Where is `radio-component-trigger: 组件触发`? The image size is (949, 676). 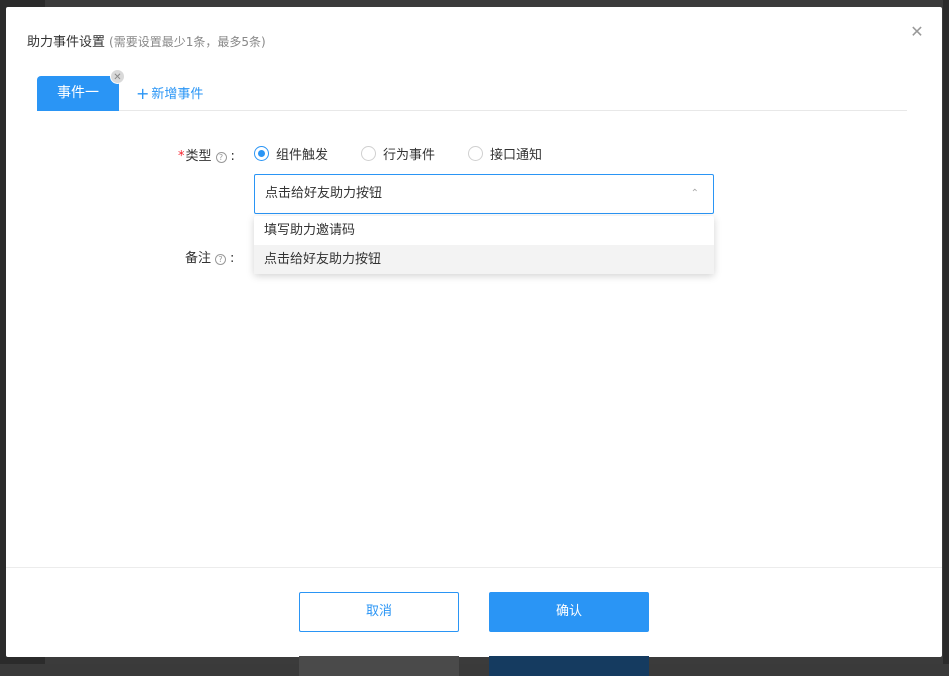 radio-component-trigger: 组件触发 is located at coordinates (291, 153).